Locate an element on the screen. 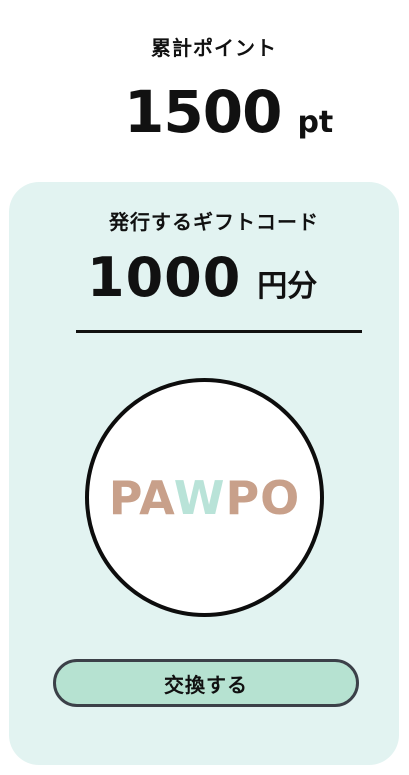 The image size is (409, 775). brand-logo-text: PAWPO is located at coordinates (204, 497).